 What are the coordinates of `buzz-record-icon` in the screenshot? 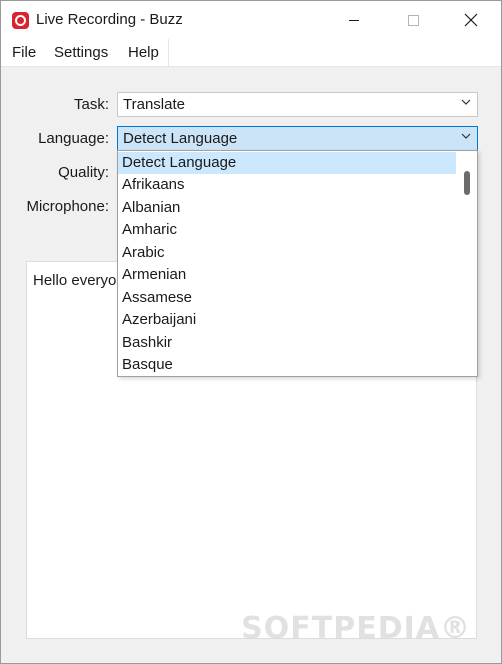 It's located at (20, 20).